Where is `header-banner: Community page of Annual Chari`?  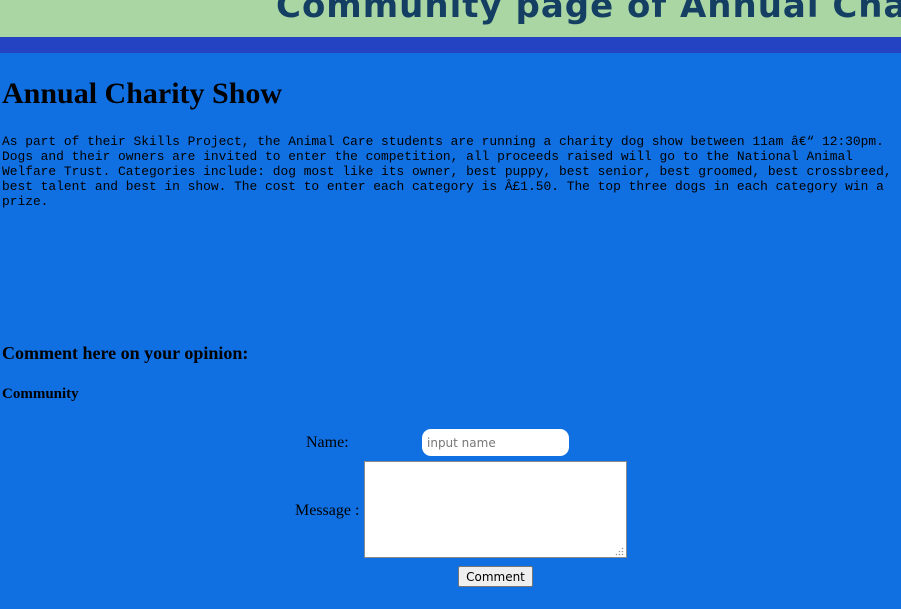
header-banner: Community page of Annual Chari is located at coordinates (450, 18).